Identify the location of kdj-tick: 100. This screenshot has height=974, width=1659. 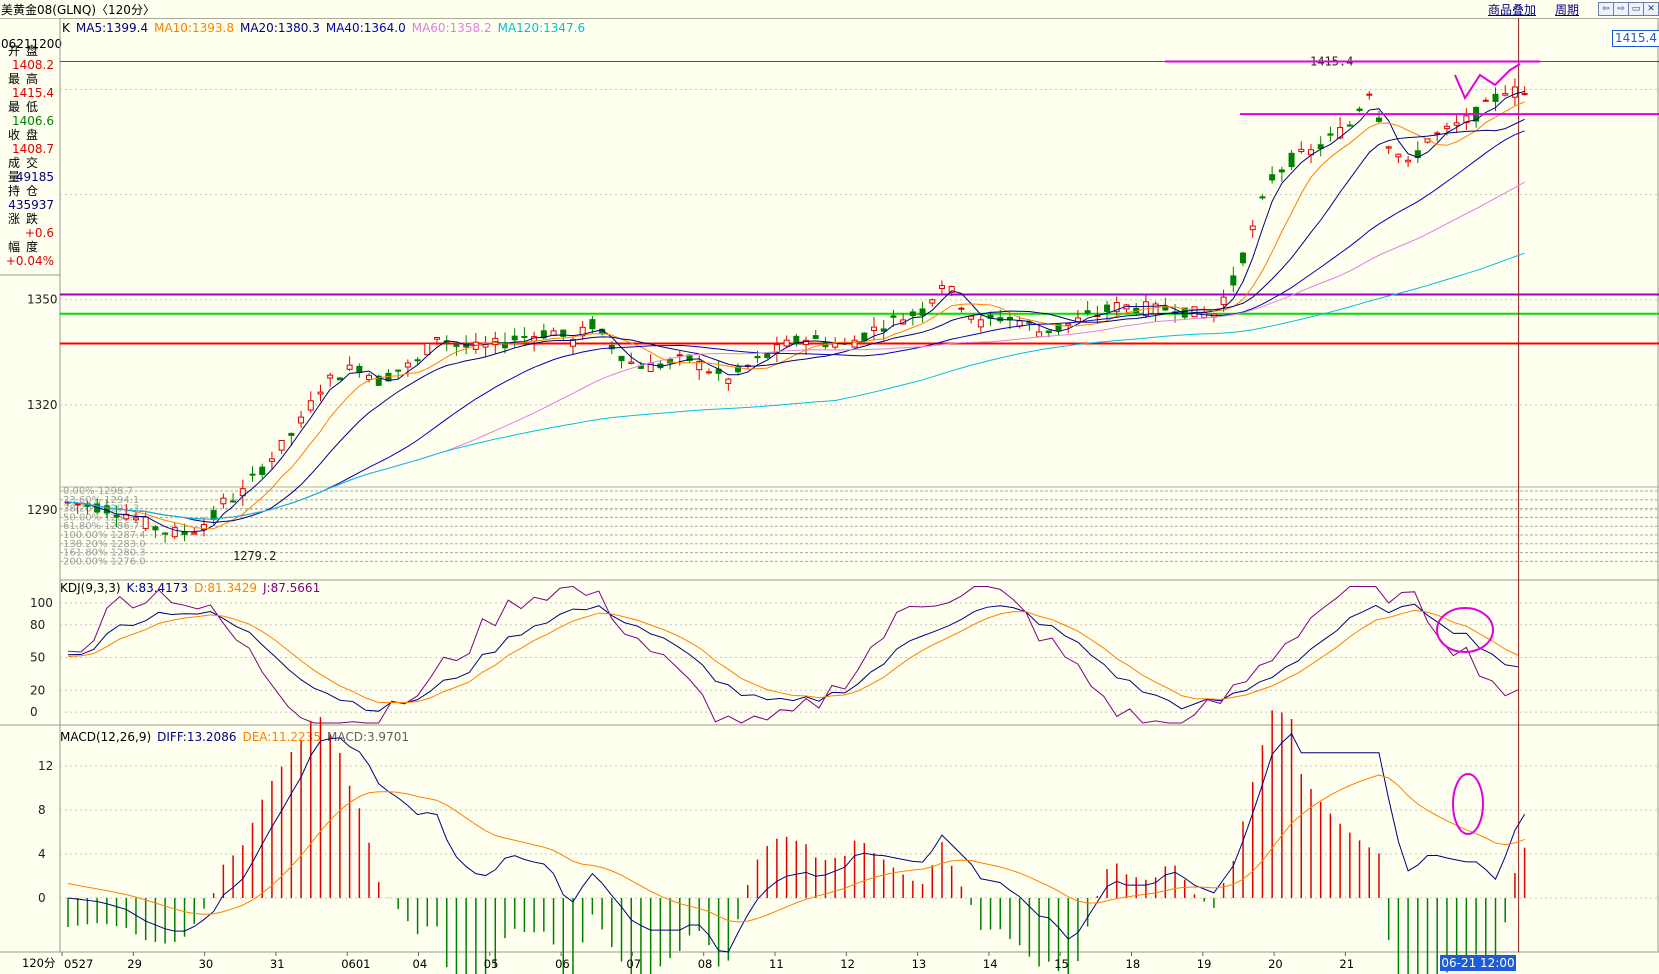
(41, 603).